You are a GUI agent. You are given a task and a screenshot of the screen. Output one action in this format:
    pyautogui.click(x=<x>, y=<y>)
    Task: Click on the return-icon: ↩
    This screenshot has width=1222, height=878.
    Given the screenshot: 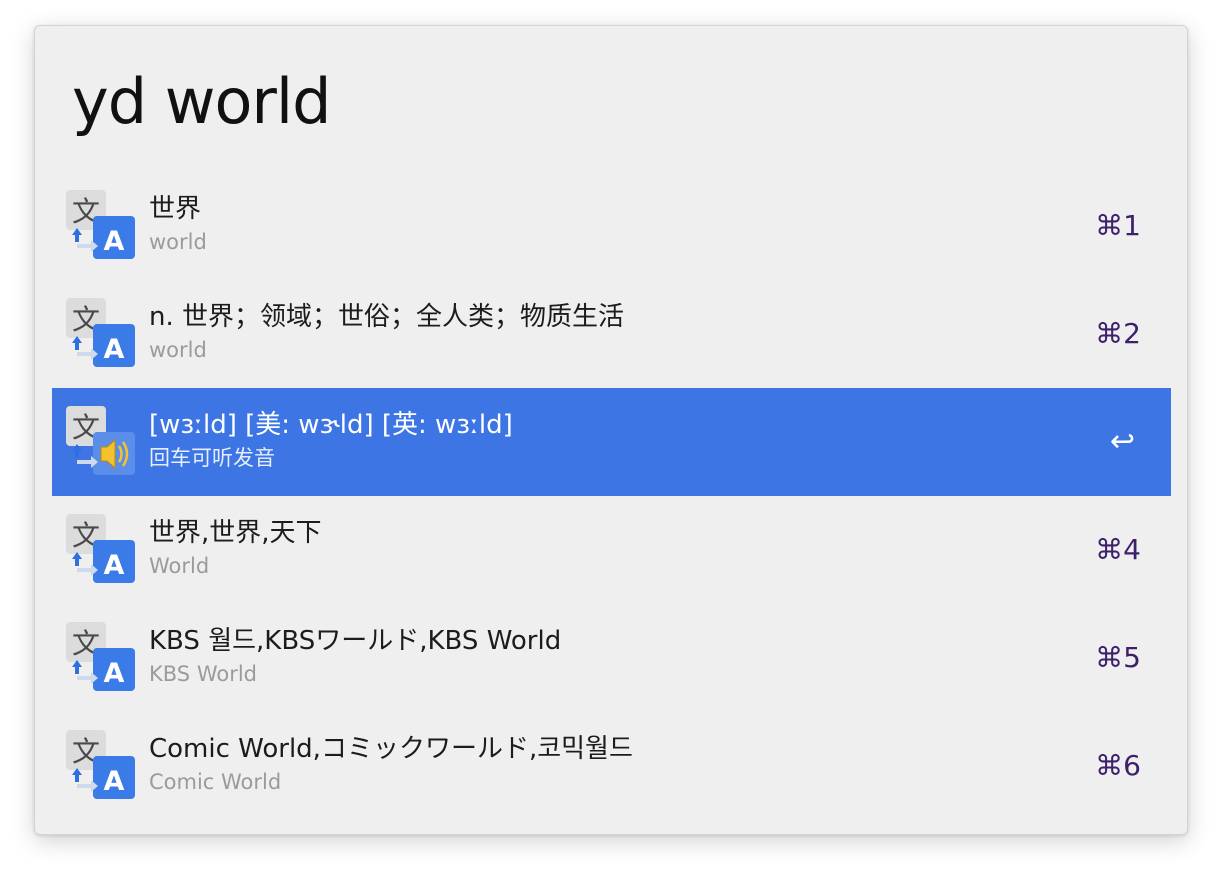 What is the action you would take?
    pyautogui.click(x=1122, y=441)
    